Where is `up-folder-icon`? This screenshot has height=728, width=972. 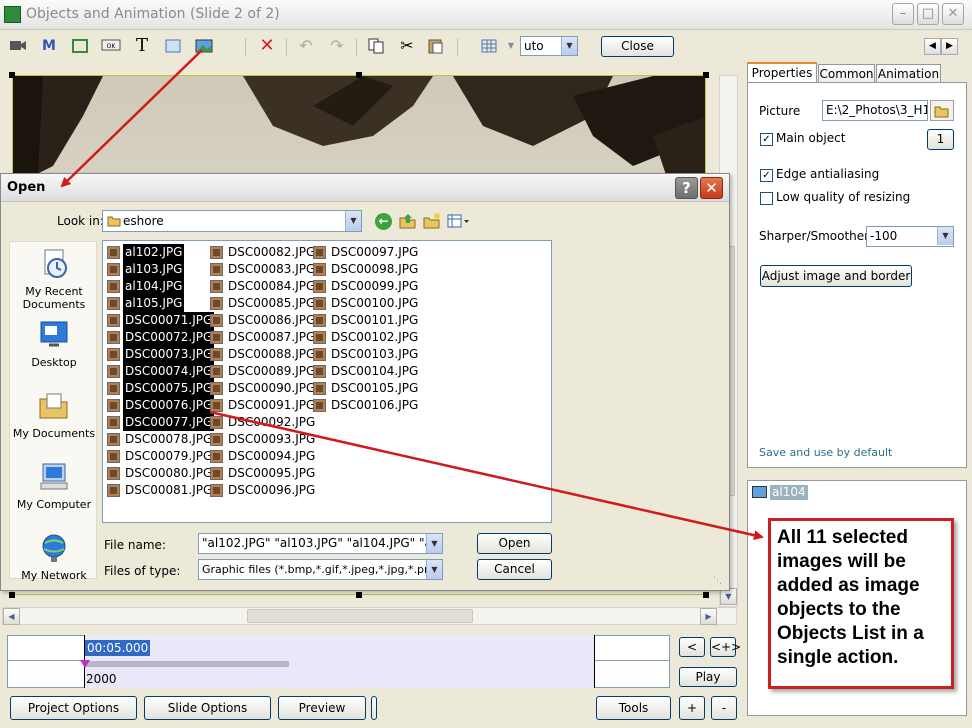
up-folder-icon is located at coordinates (408, 222).